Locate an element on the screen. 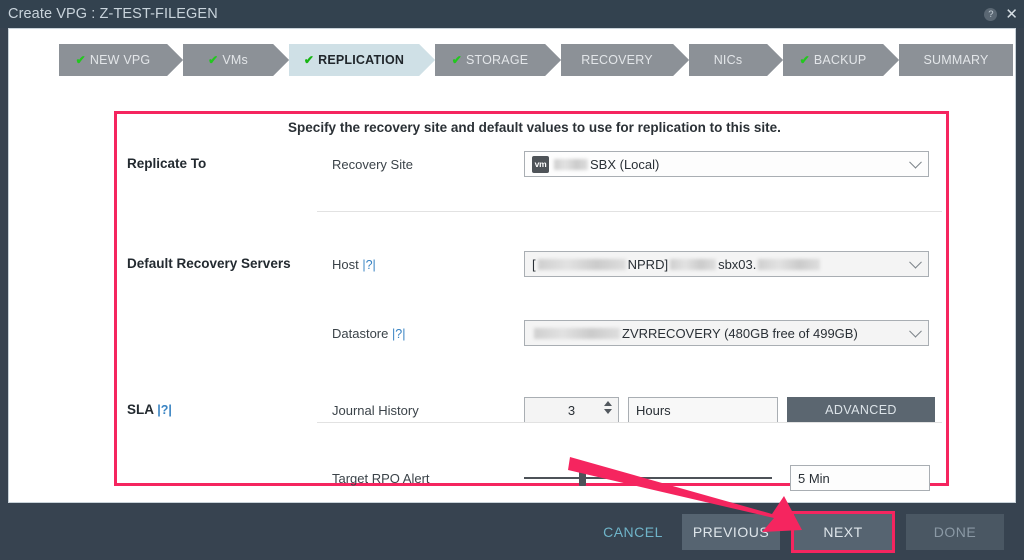  datastore-dropdown: ZVRRECOVERY (480GB free of 499GB) is located at coordinates (726, 333).